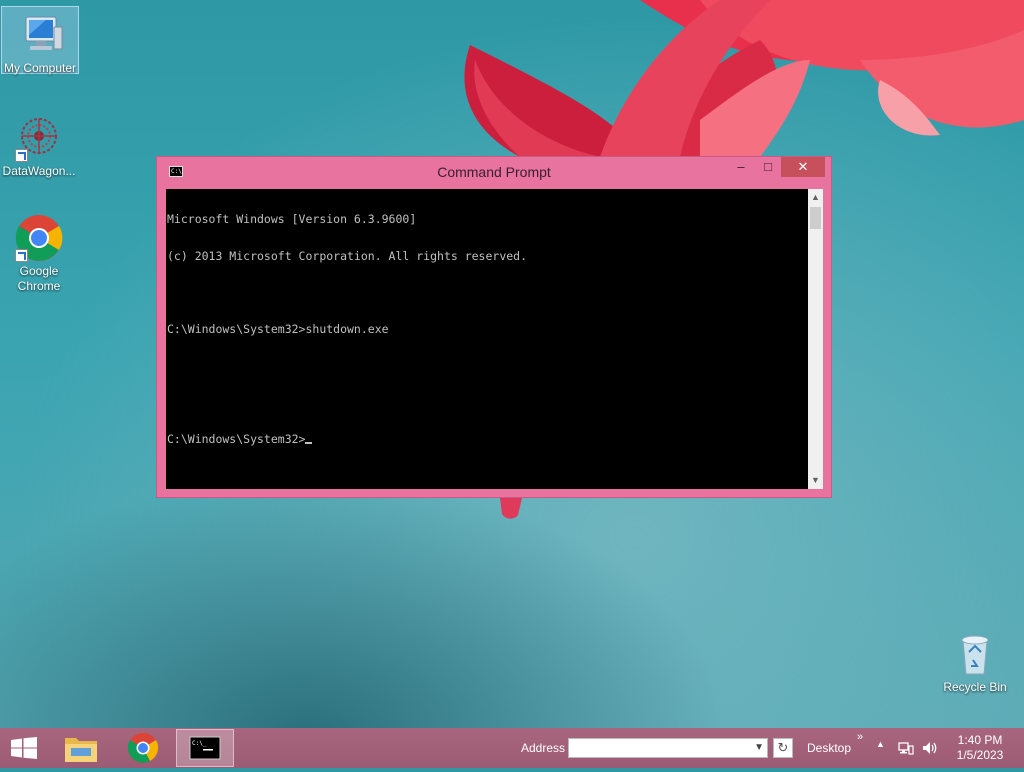  Describe the element at coordinates (815, 218) in the screenshot. I see `scroll-thumb` at that location.